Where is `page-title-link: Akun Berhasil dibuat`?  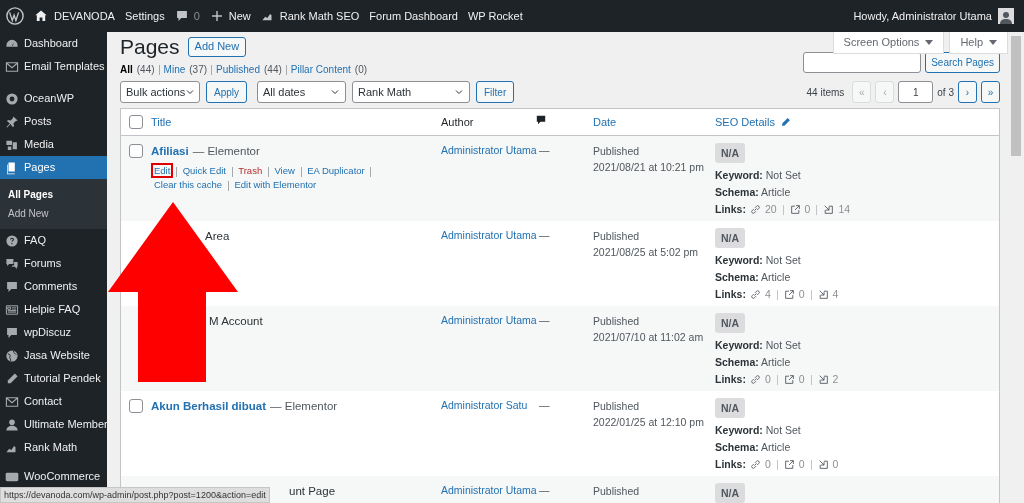 page-title-link: Akun Berhasil dibuat is located at coordinates (209, 407).